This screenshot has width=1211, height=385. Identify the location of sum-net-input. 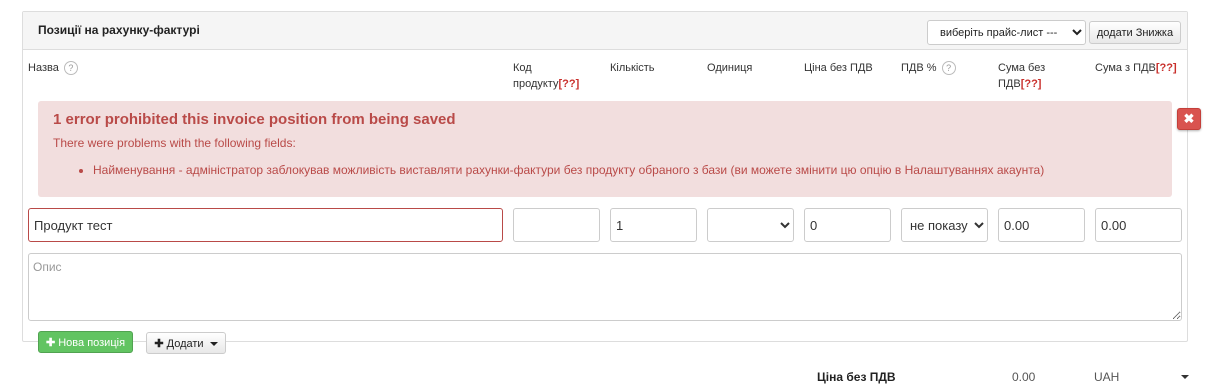
(1041, 225).